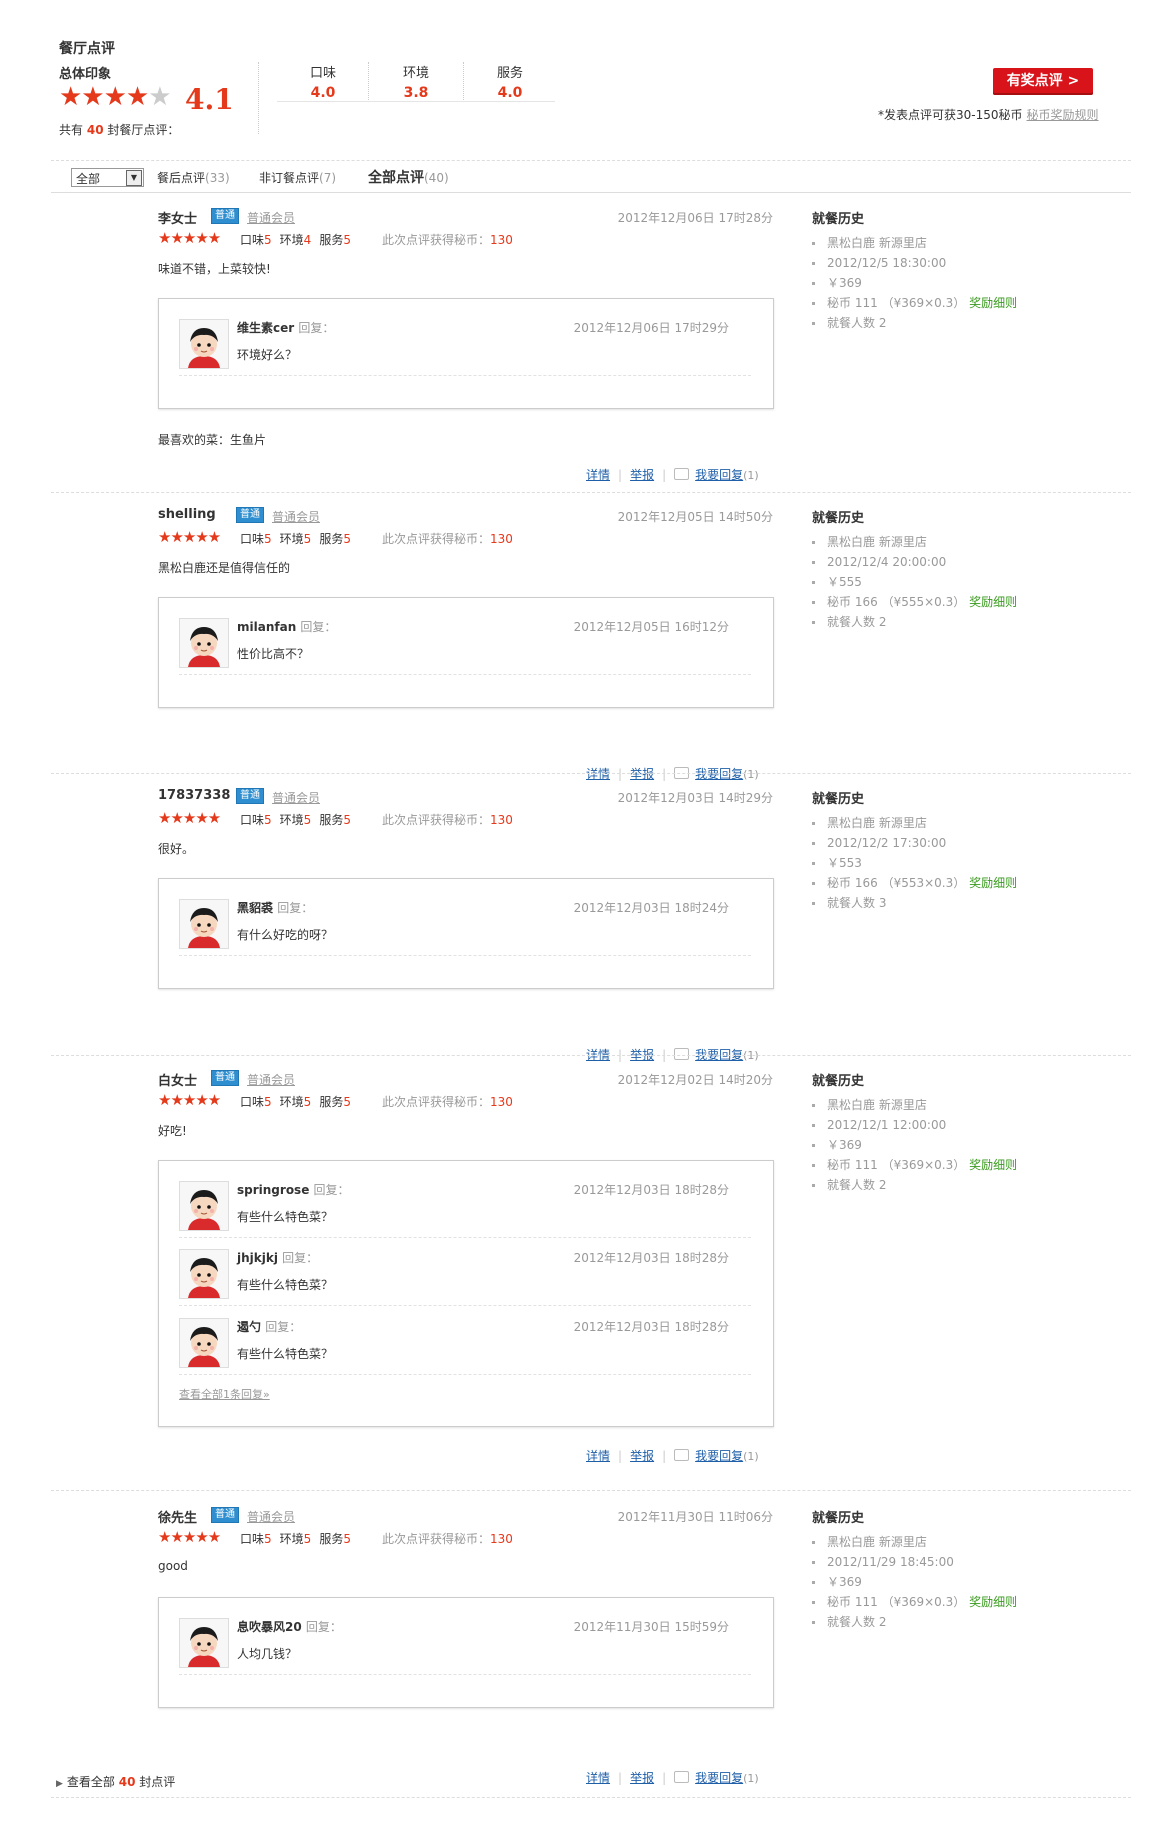 The image size is (1174, 1839). I want to click on tab-after-meal: 餐后点评(33), so click(193, 177).